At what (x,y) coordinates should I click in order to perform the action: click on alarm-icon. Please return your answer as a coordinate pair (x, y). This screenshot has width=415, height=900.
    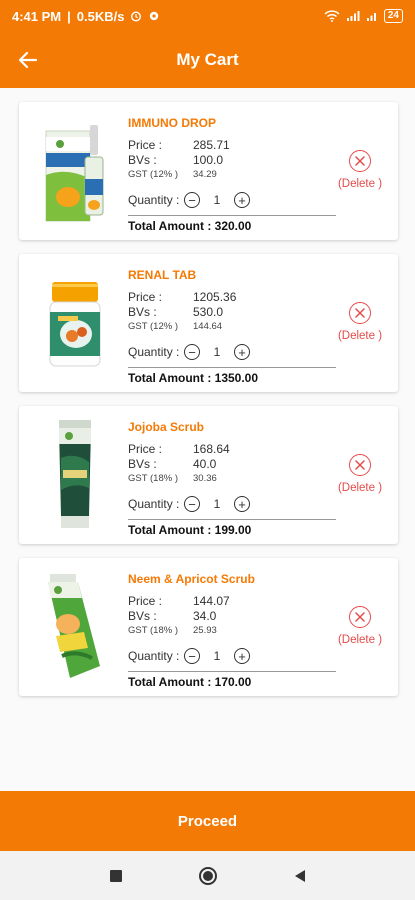
    Looking at the image, I should click on (136, 16).